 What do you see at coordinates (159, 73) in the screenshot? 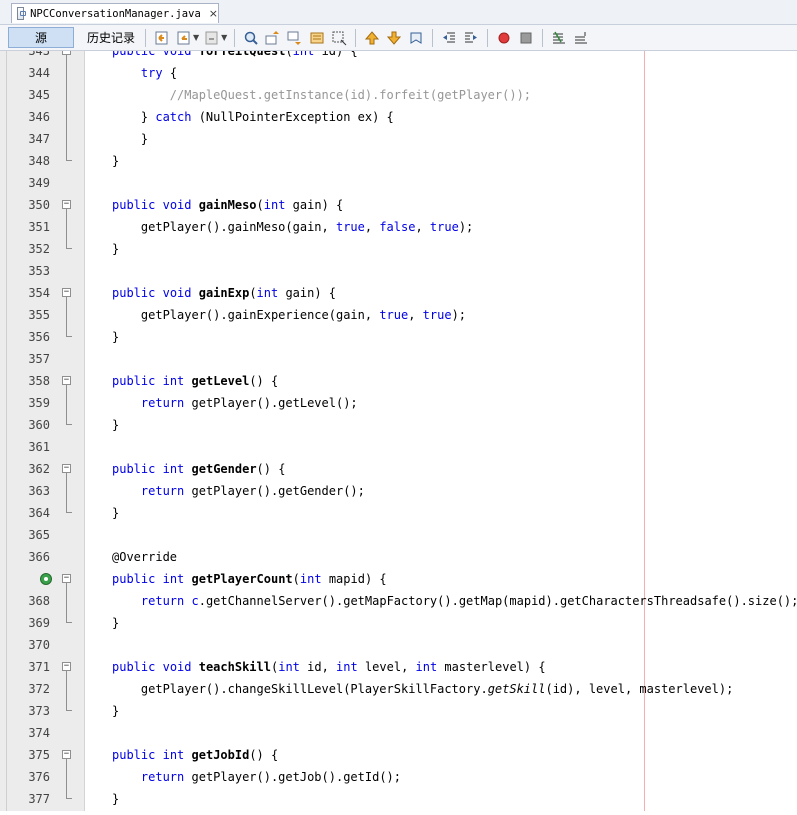
I see `code-text: try {` at bounding box center [159, 73].